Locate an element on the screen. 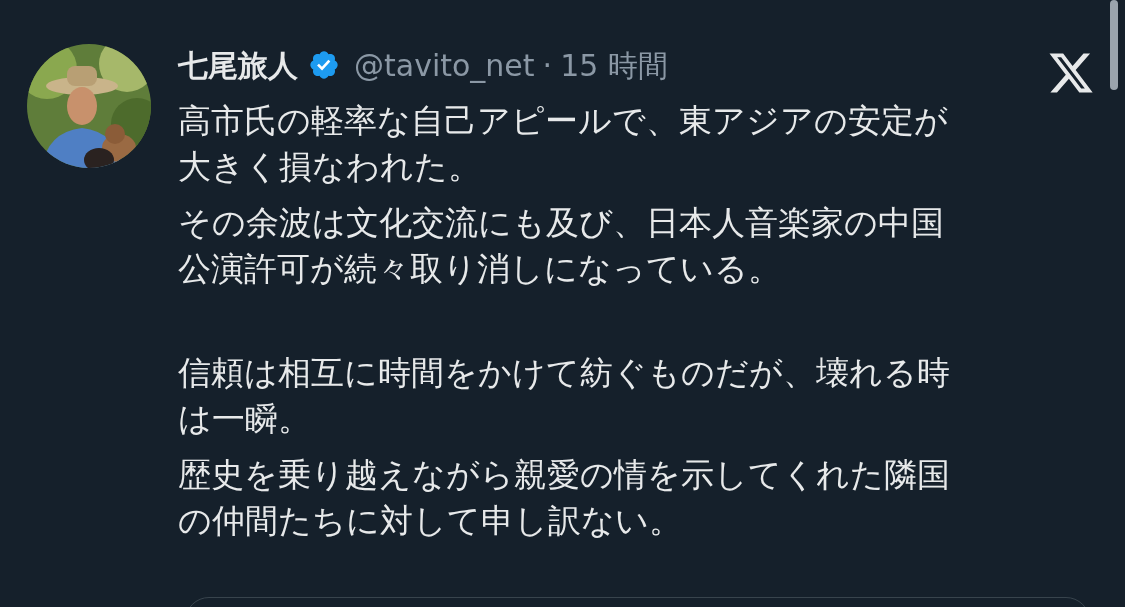 The width and height of the screenshot is (1125, 607). author-name: 七尾旅人 is located at coordinates (238, 65).